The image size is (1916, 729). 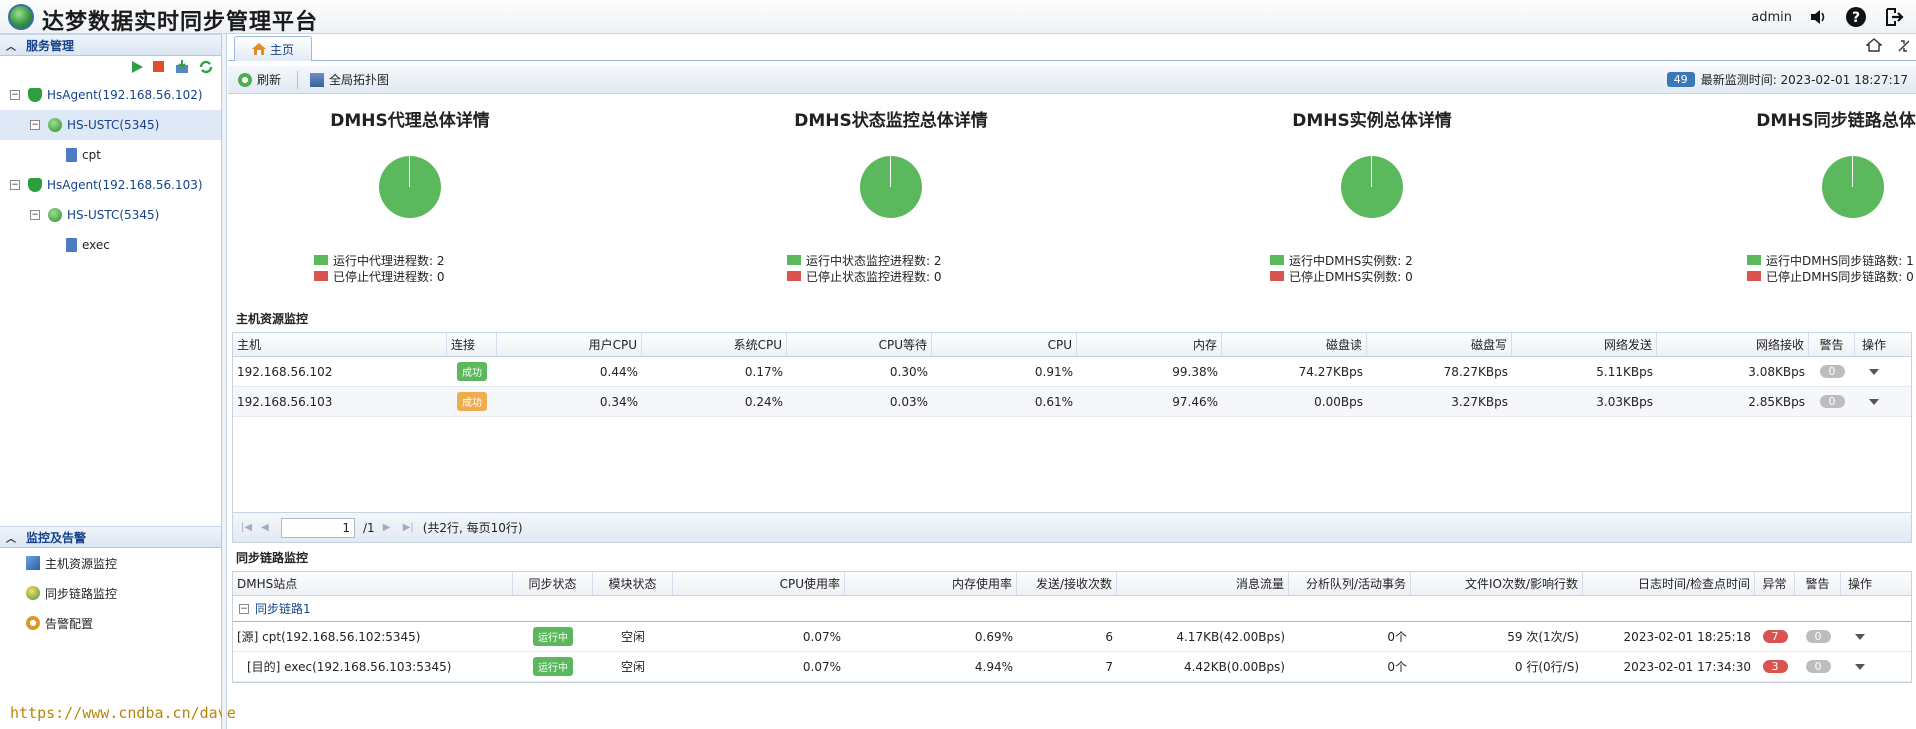 I want to click on monitor-panel-header: ︿ 监控及告警, so click(x=110, y=537).